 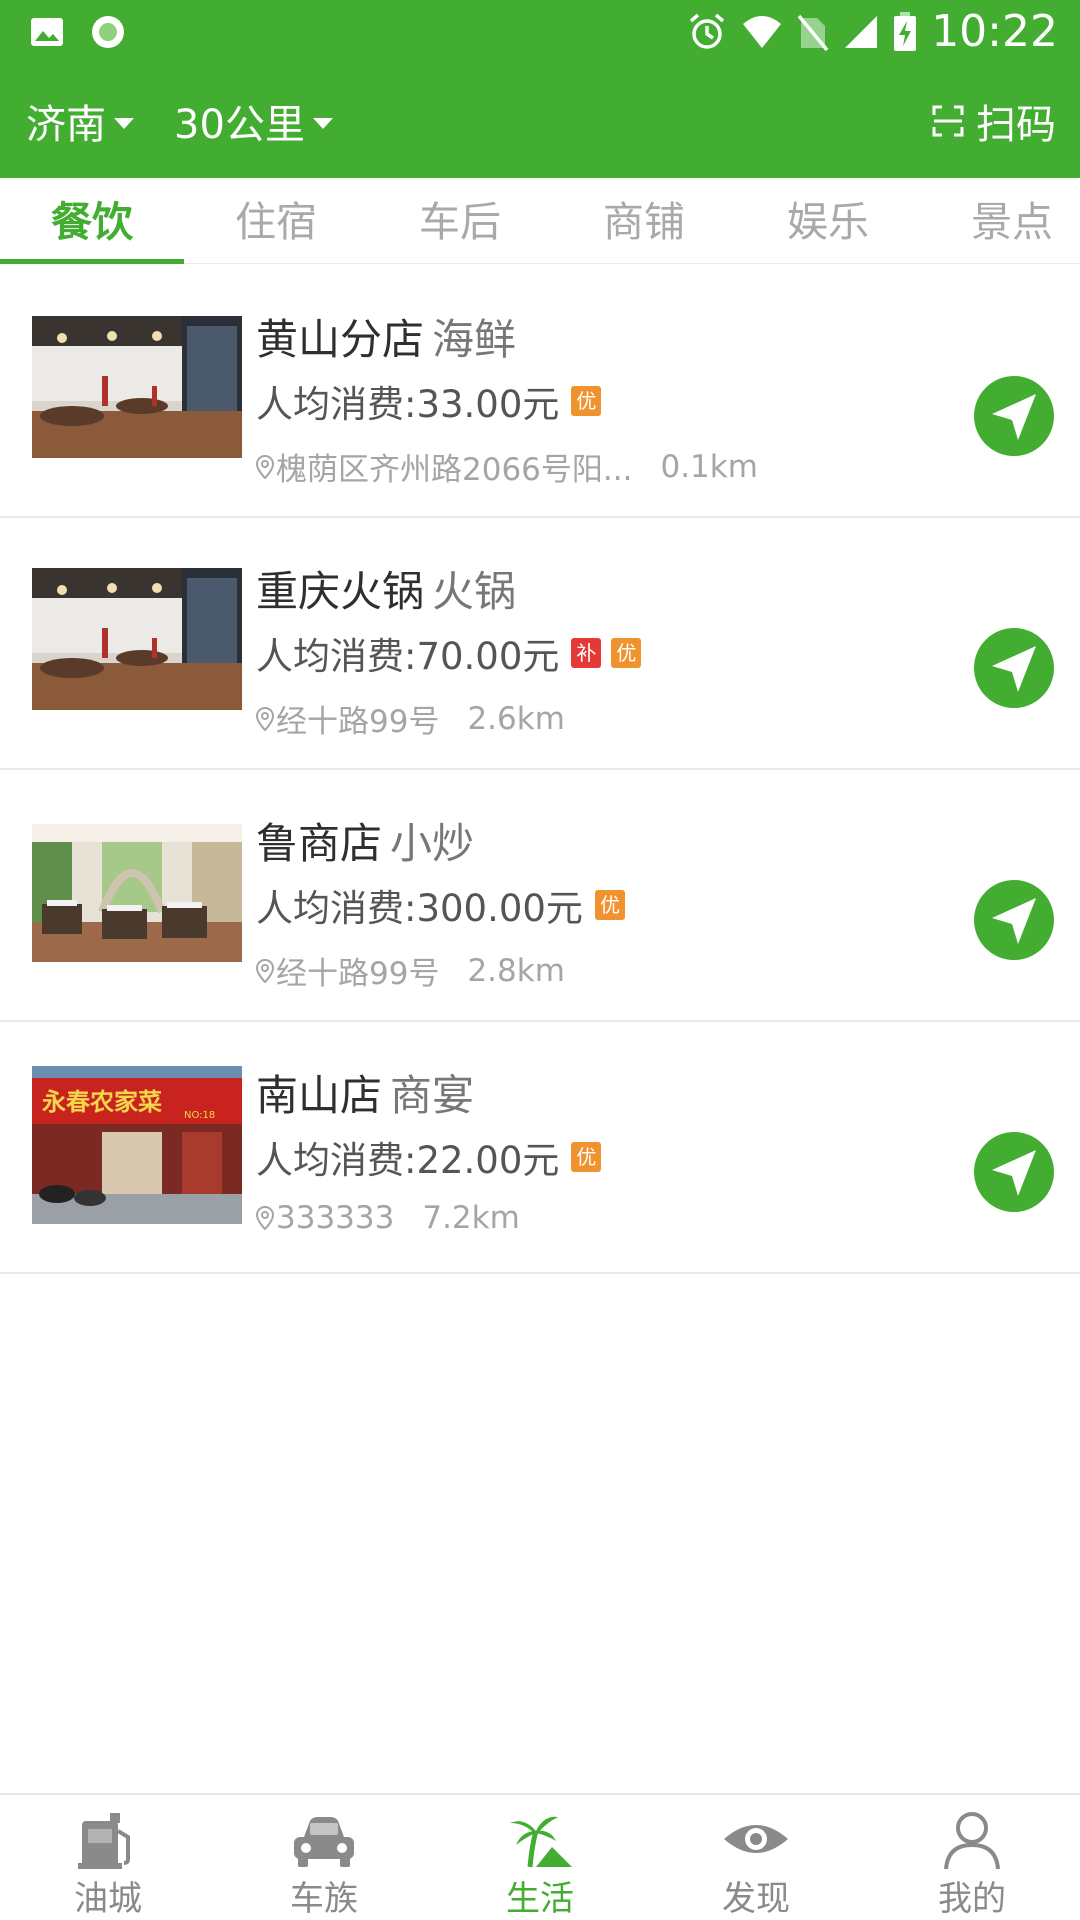 What do you see at coordinates (340, 339) in the screenshot?
I see `store-name: 黄山分店` at bounding box center [340, 339].